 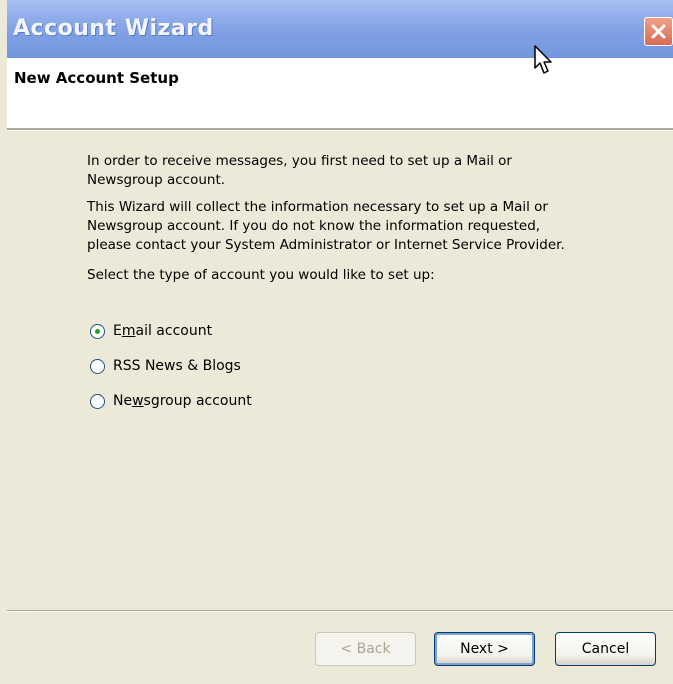 I want to click on radio-newsgroup-account: Newsgroup account, so click(x=171, y=401).